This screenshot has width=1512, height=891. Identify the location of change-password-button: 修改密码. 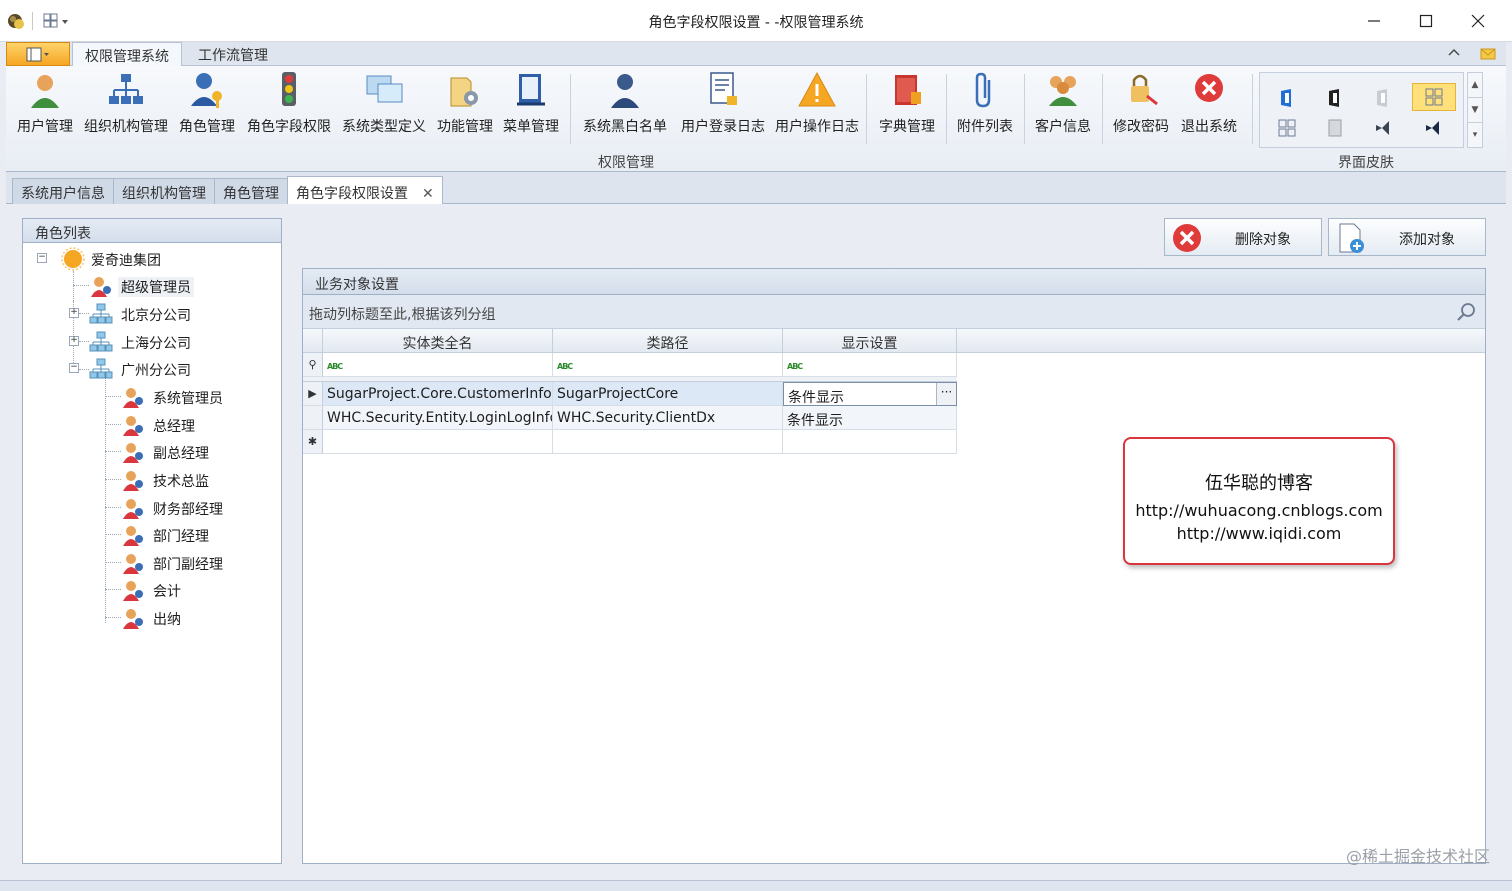
(1141, 108).